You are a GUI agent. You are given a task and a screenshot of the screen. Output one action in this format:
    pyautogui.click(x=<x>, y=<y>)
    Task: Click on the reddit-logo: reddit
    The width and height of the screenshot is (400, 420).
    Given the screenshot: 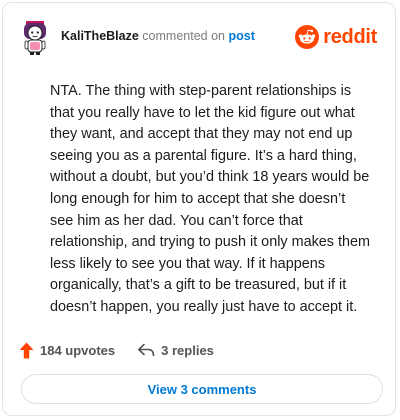 What is the action you would take?
    pyautogui.click(x=336, y=37)
    